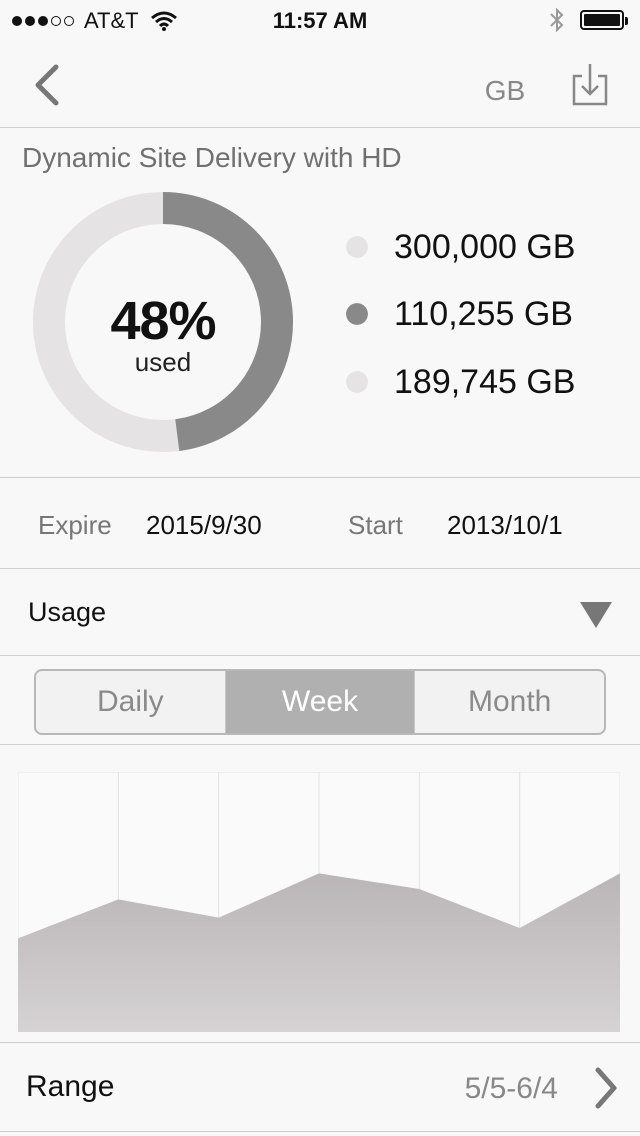 This screenshot has height=1136, width=640. I want to click on chevron-left-icon, so click(47, 85).